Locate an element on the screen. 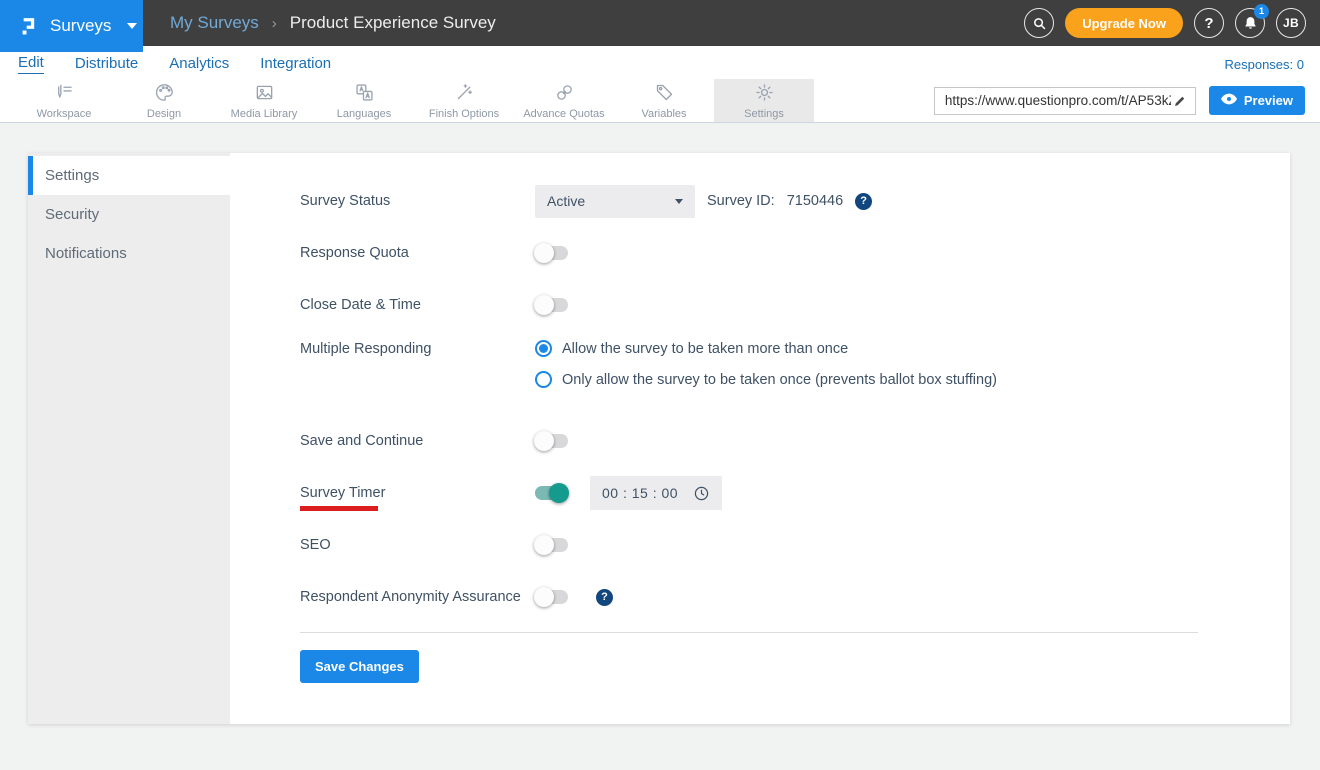  toolbar-right: Preview is located at coordinates (1126, 100).